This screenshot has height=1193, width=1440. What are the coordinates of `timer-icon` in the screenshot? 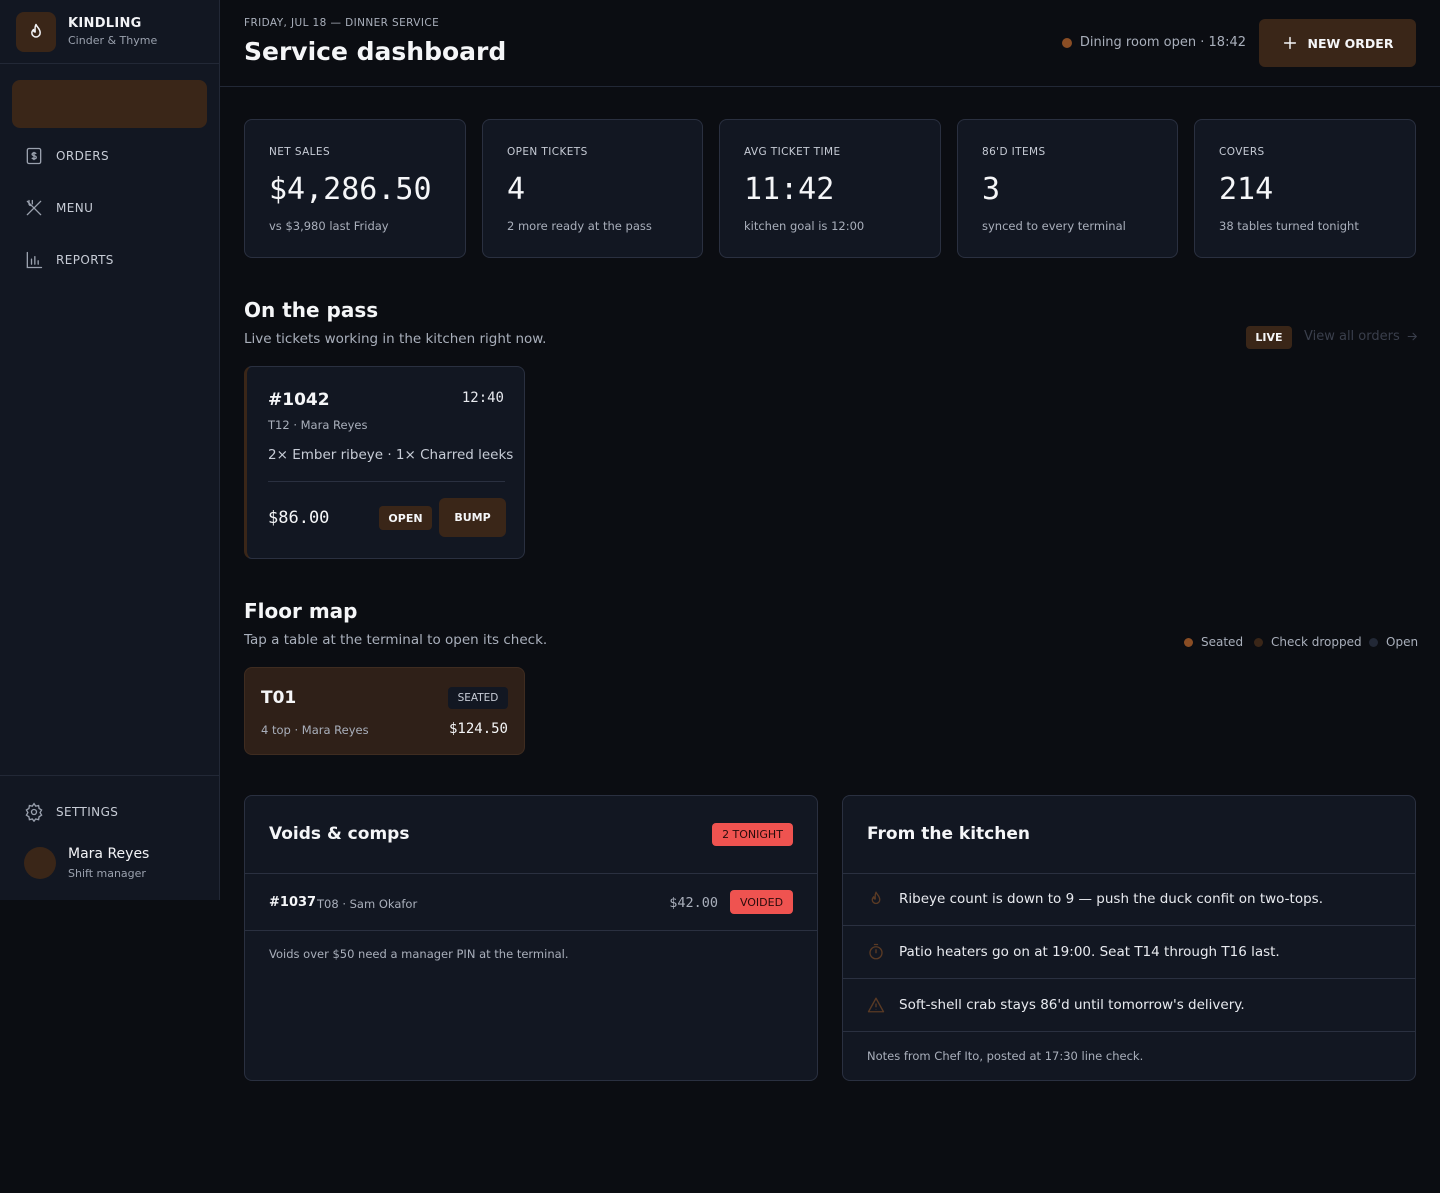 It's located at (876, 951).